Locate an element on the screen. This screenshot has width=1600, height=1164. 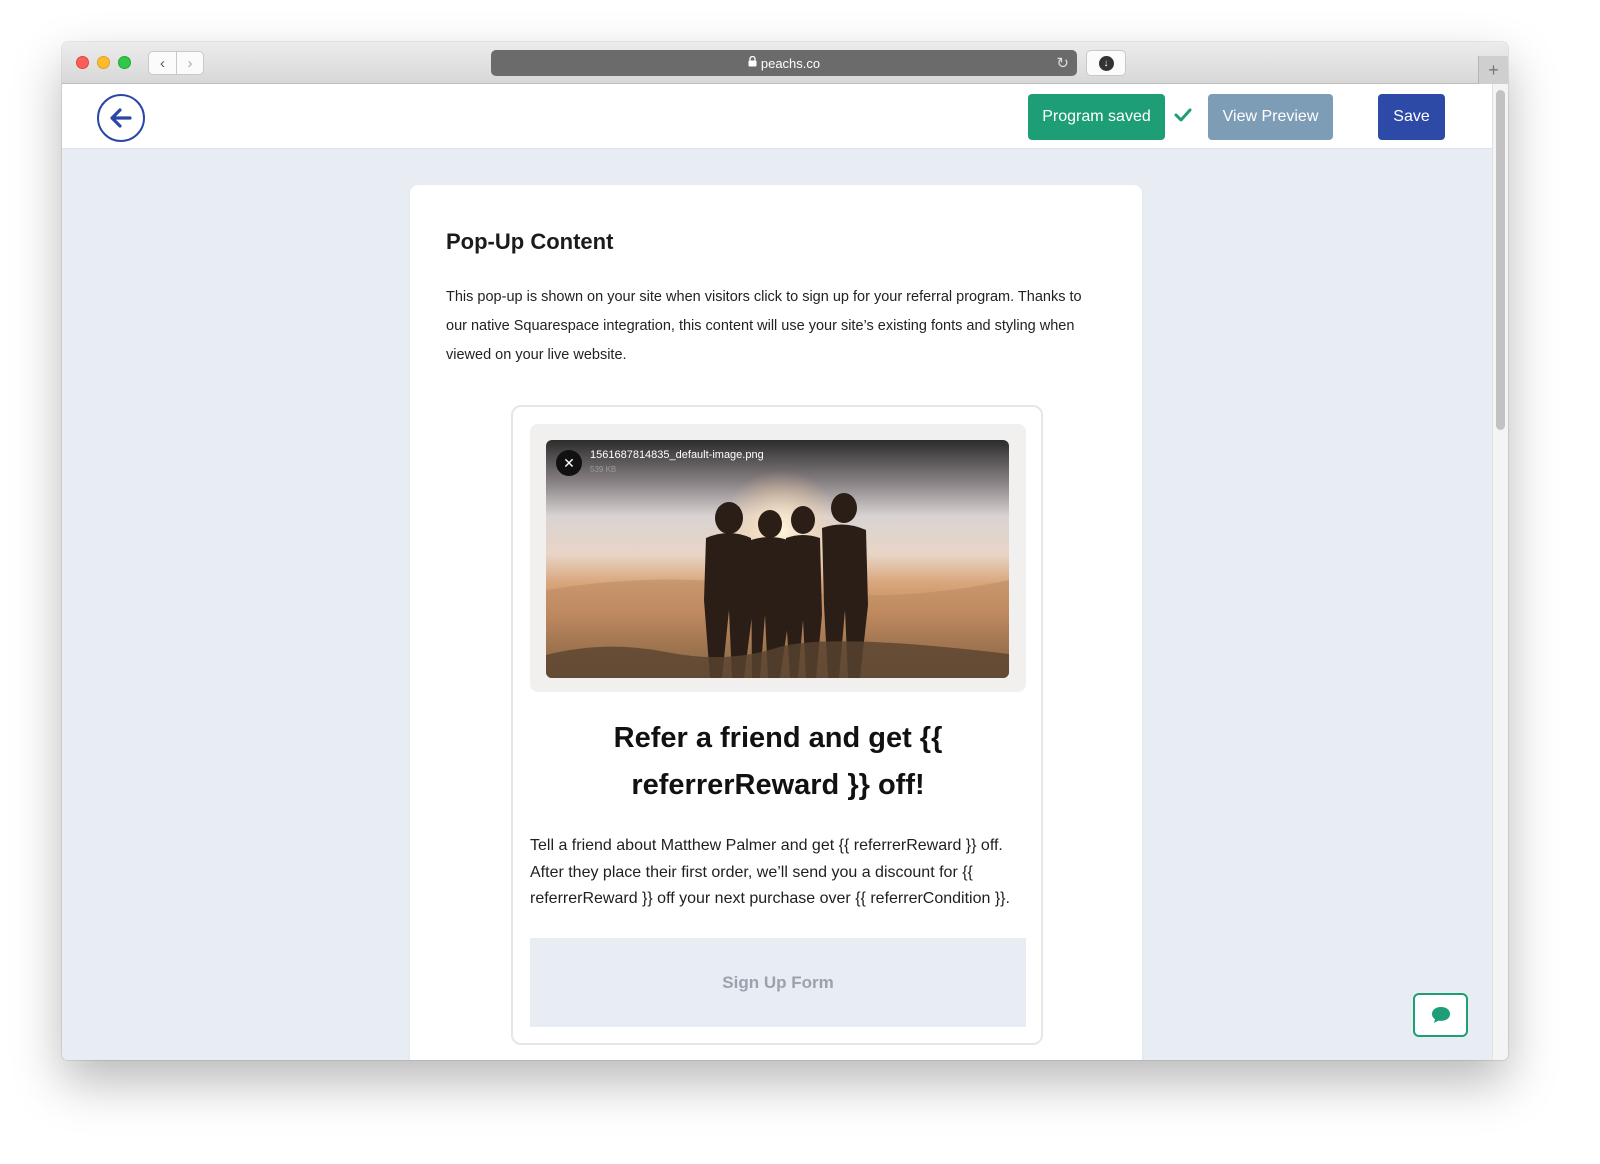
address-bar: peachs.co ↻ is located at coordinates (784, 63).